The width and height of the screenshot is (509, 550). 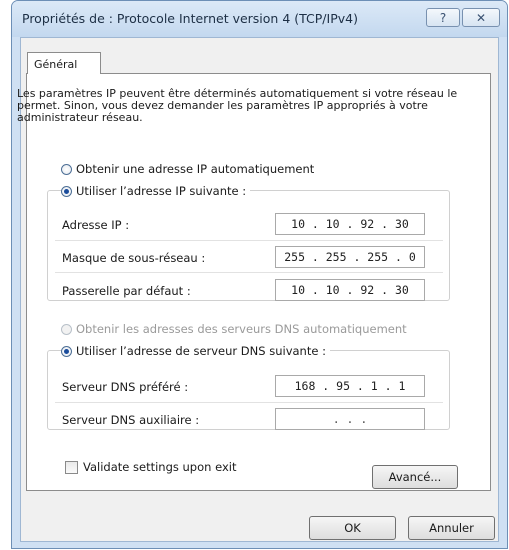 I want to click on radio-unselected-icon, so click(x=66, y=169).